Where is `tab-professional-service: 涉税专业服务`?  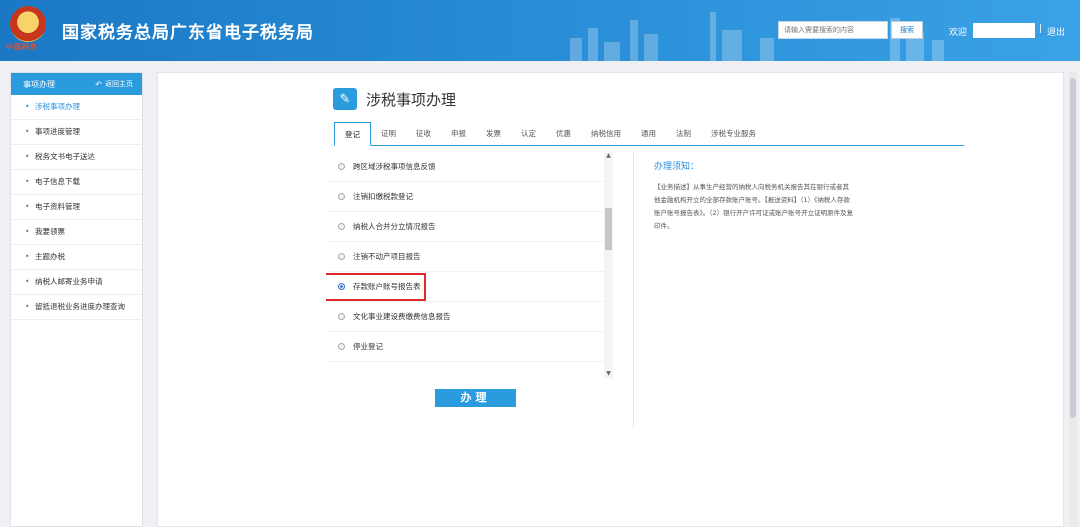
tab-professional-service: 涉税专业服务 is located at coordinates (733, 134).